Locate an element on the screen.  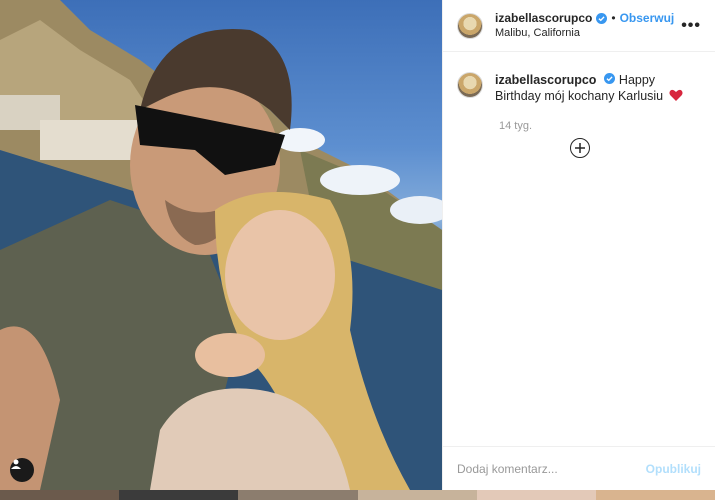
header-row: izabellascorupco • Obserwuj is located at coordinates (588, 18).